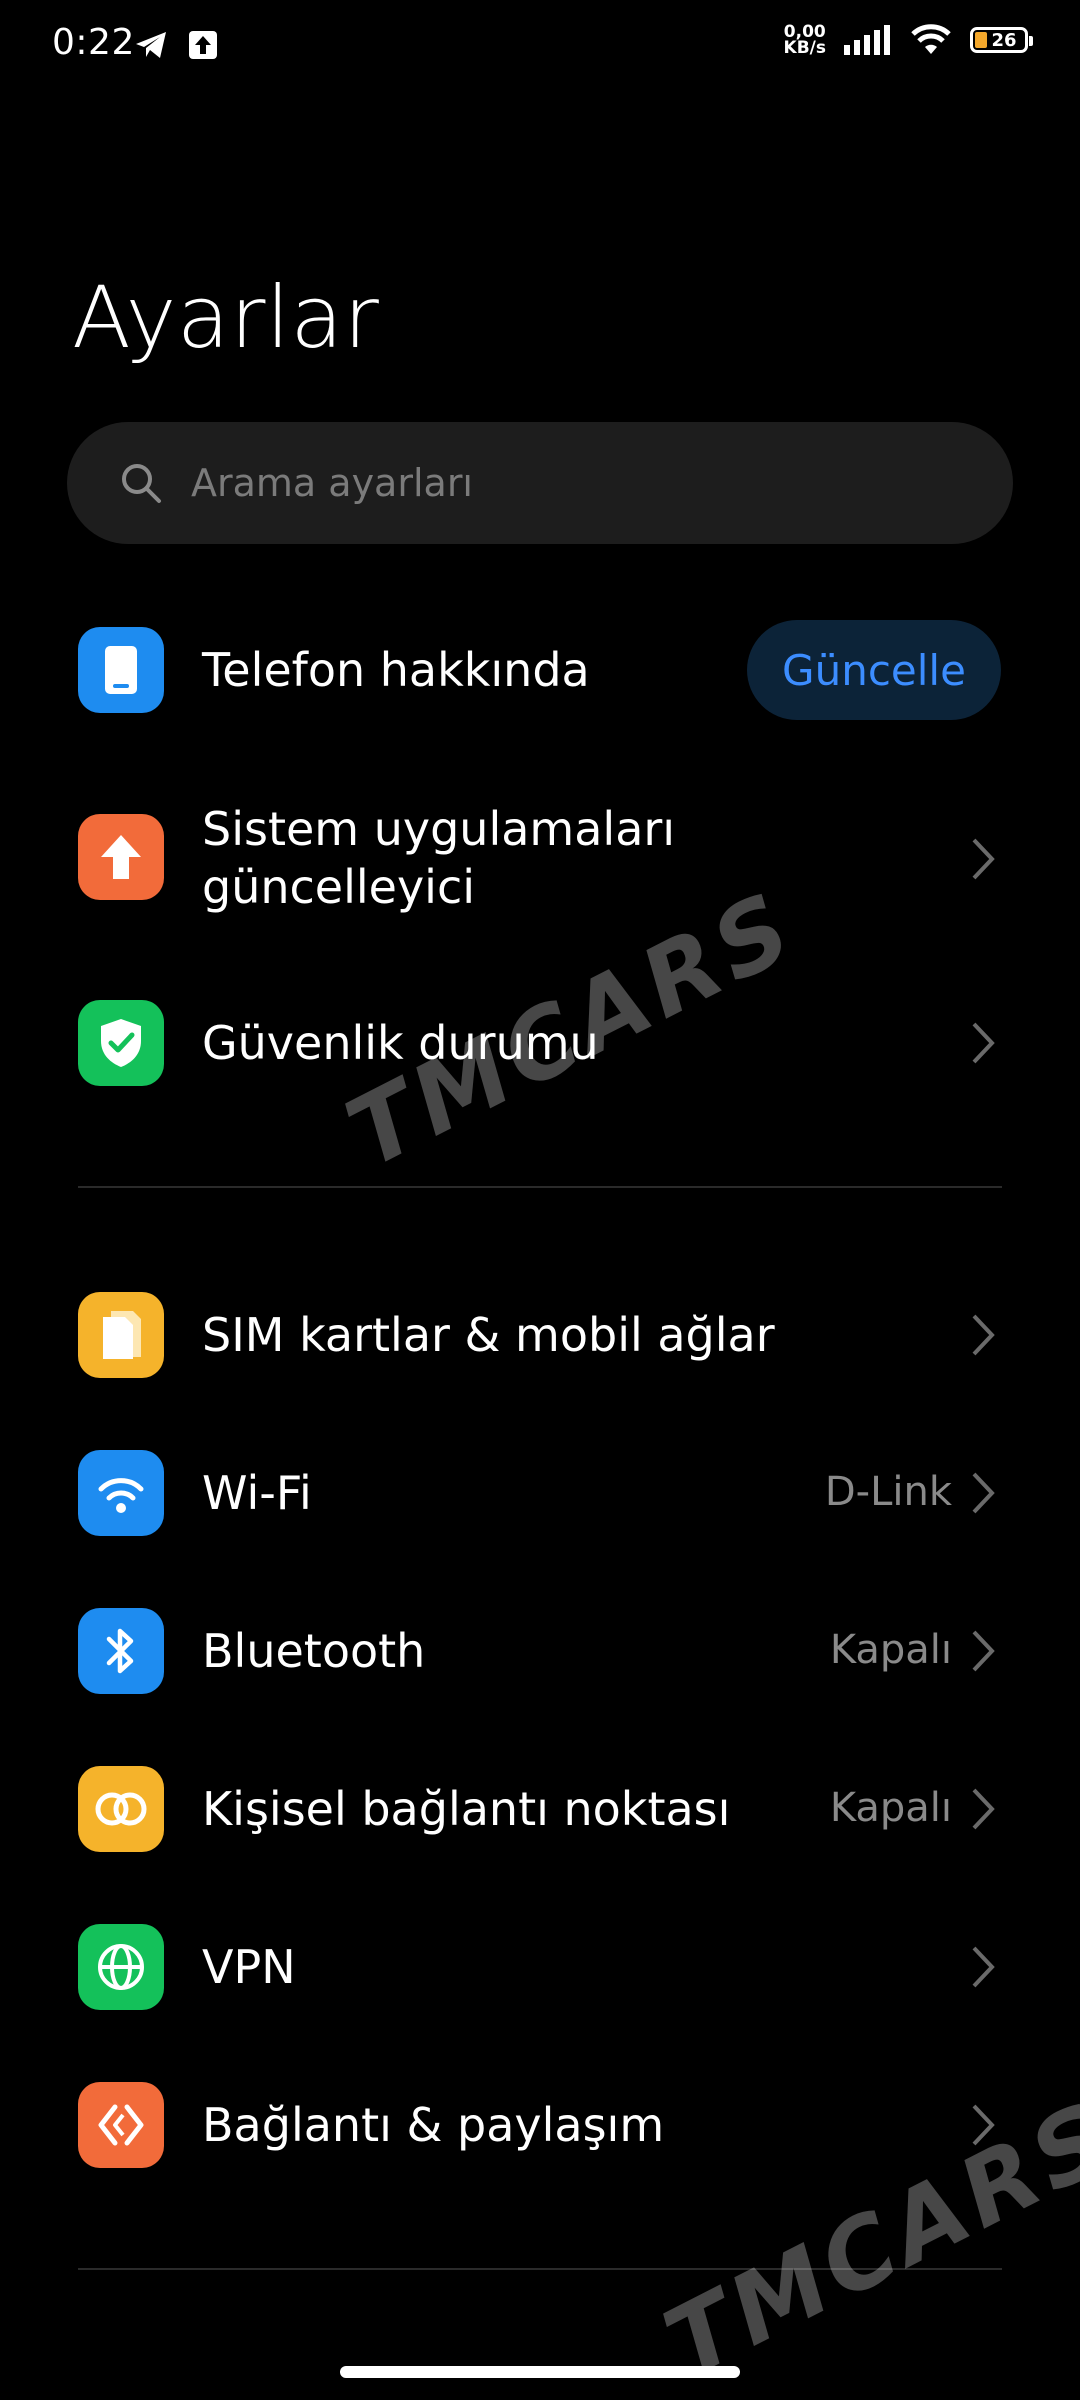 The height and width of the screenshot is (2400, 1080). I want to click on settings-item-sim-cards: SIM kartlar & mobil ağlar, so click(540, 1335).